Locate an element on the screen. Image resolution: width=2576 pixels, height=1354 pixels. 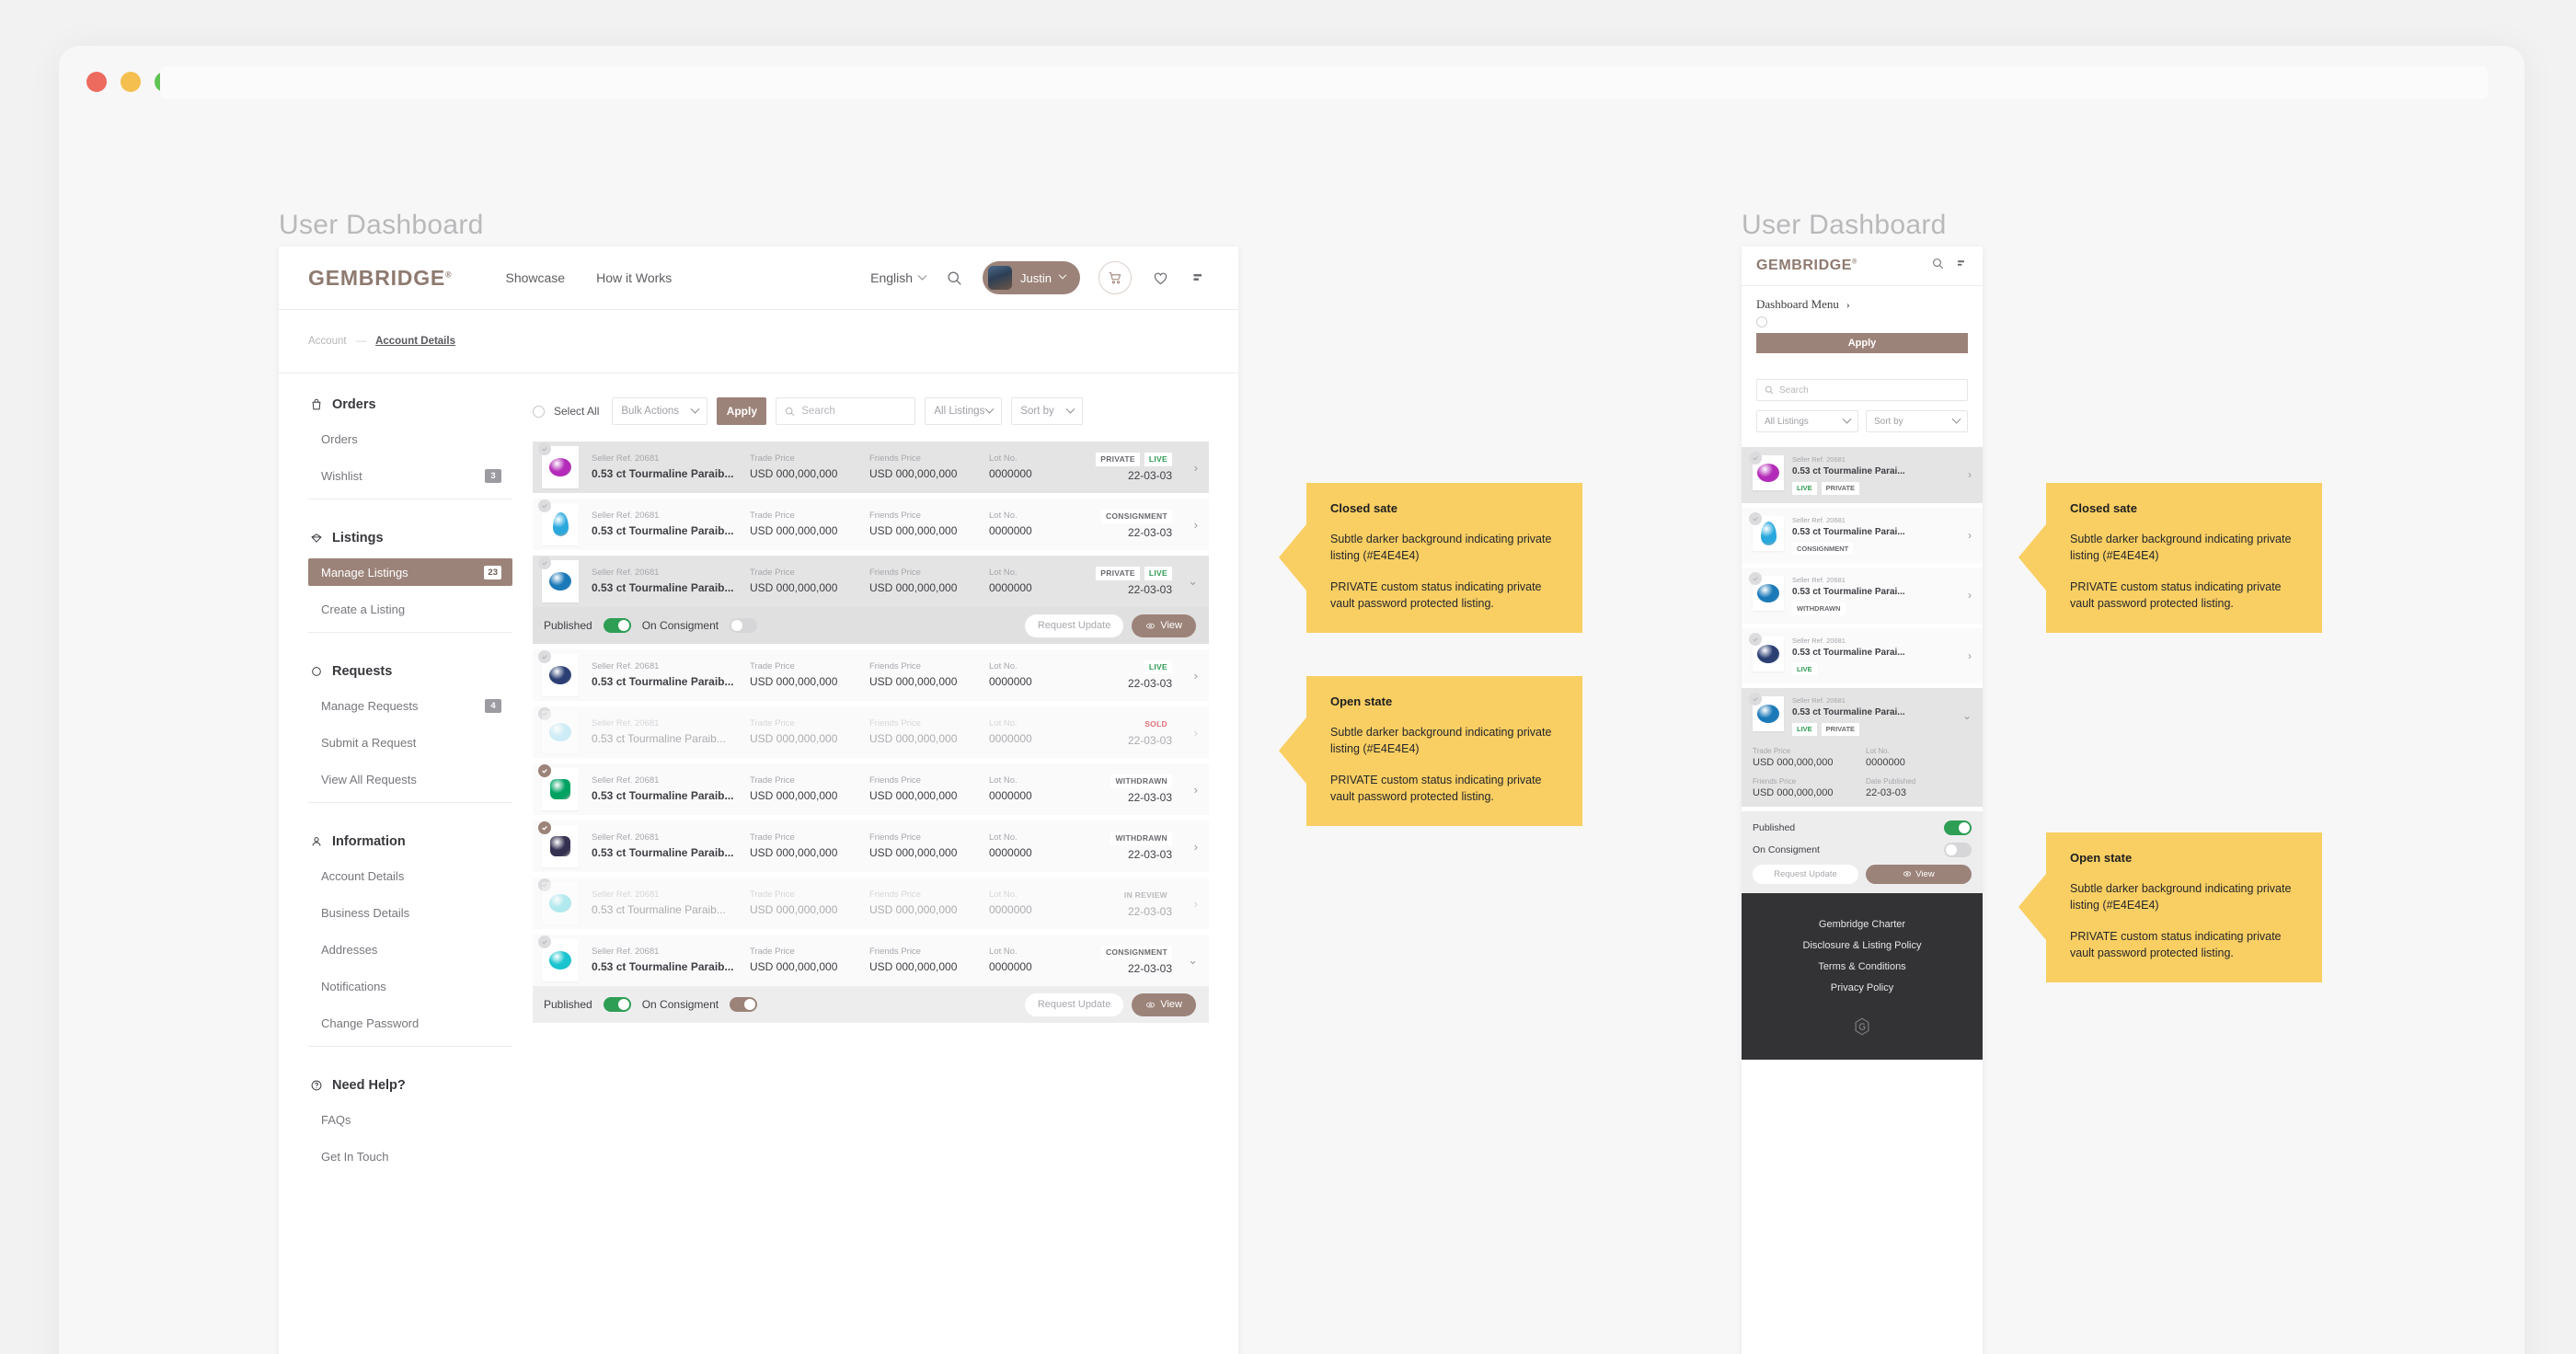
minimize-window-button is located at coordinates (131, 82).